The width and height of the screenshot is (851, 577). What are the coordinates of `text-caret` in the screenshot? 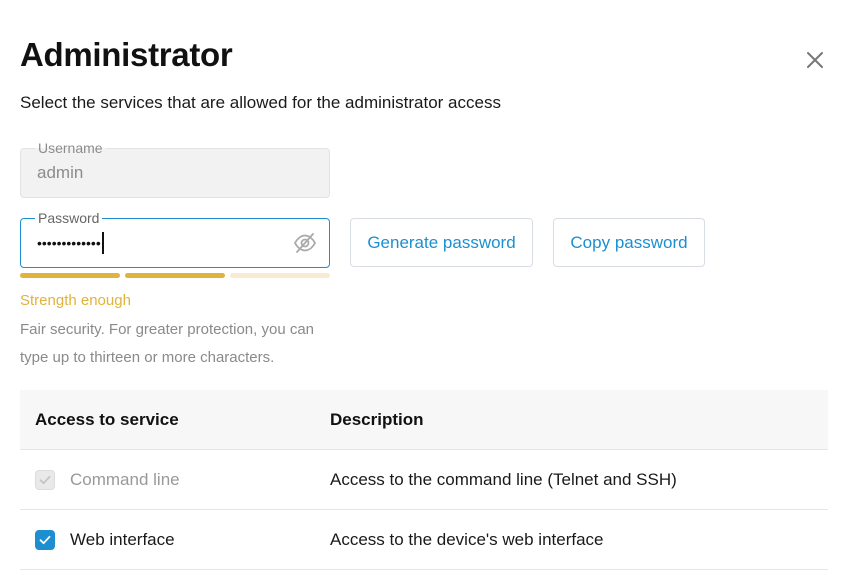 It's located at (102, 243).